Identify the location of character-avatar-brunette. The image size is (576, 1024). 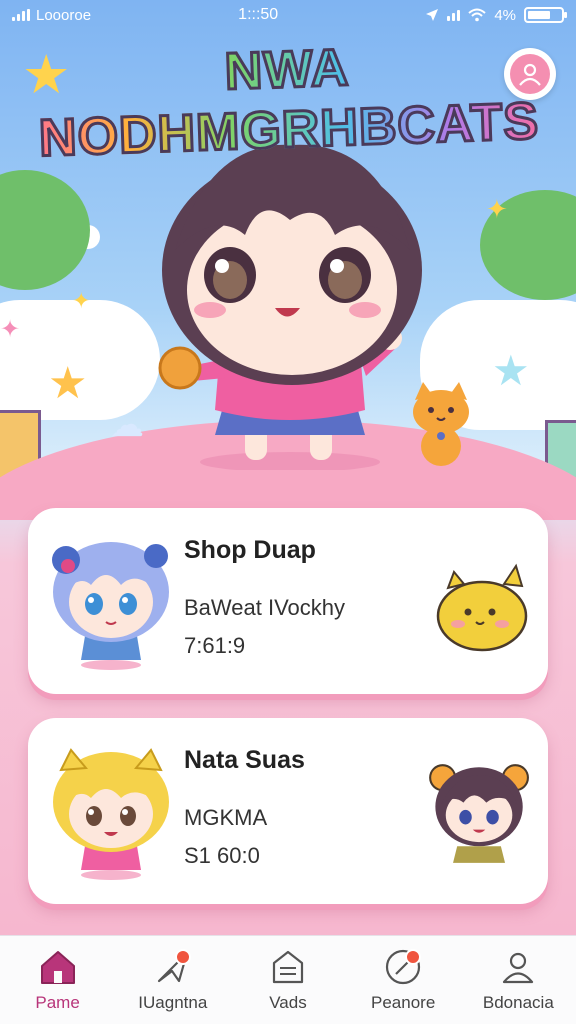
(479, 813).